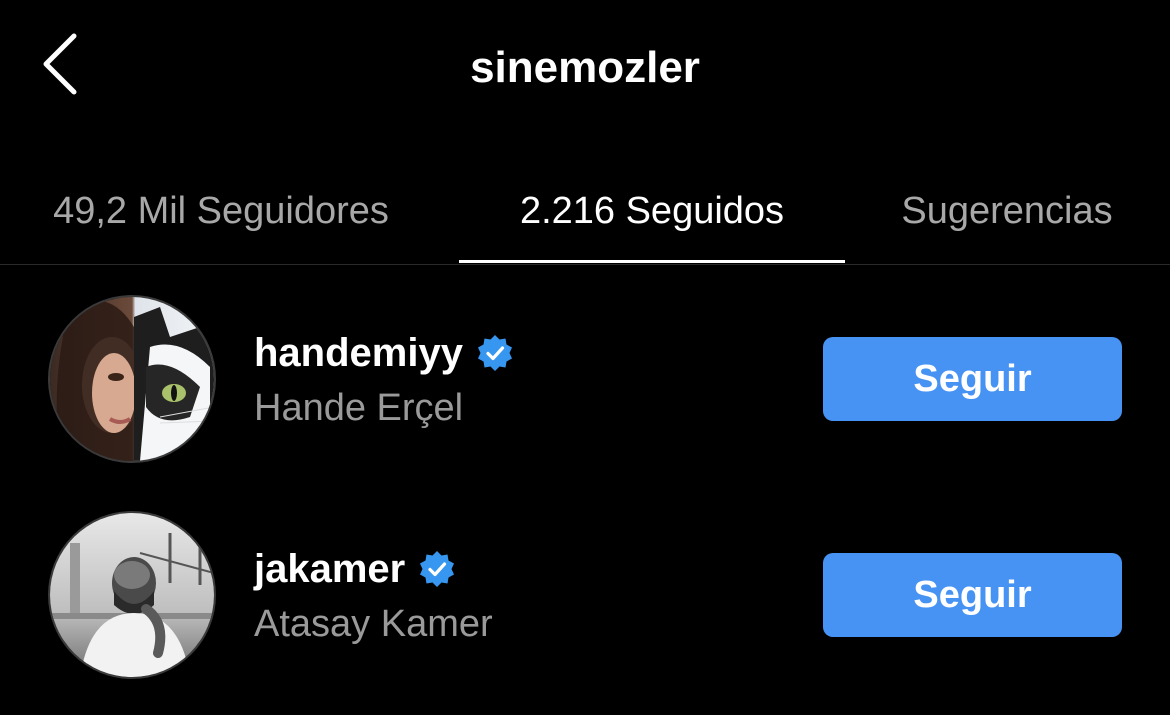 This screenshot has width=1170, height=715. I want to click on username-line: jakamer, so click(355, 569).